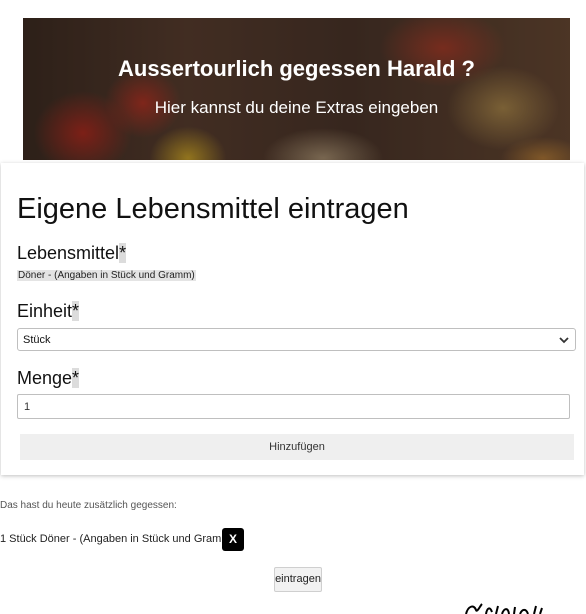 This screenshot has height=614, width=586. I want to click on chevron-down-icon, so click(564, 344).